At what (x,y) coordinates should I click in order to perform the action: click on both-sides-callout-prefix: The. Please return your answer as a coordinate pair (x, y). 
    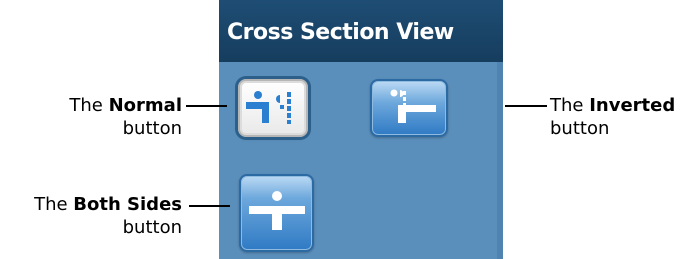
    Looking at the image, I should click on (54, 204).